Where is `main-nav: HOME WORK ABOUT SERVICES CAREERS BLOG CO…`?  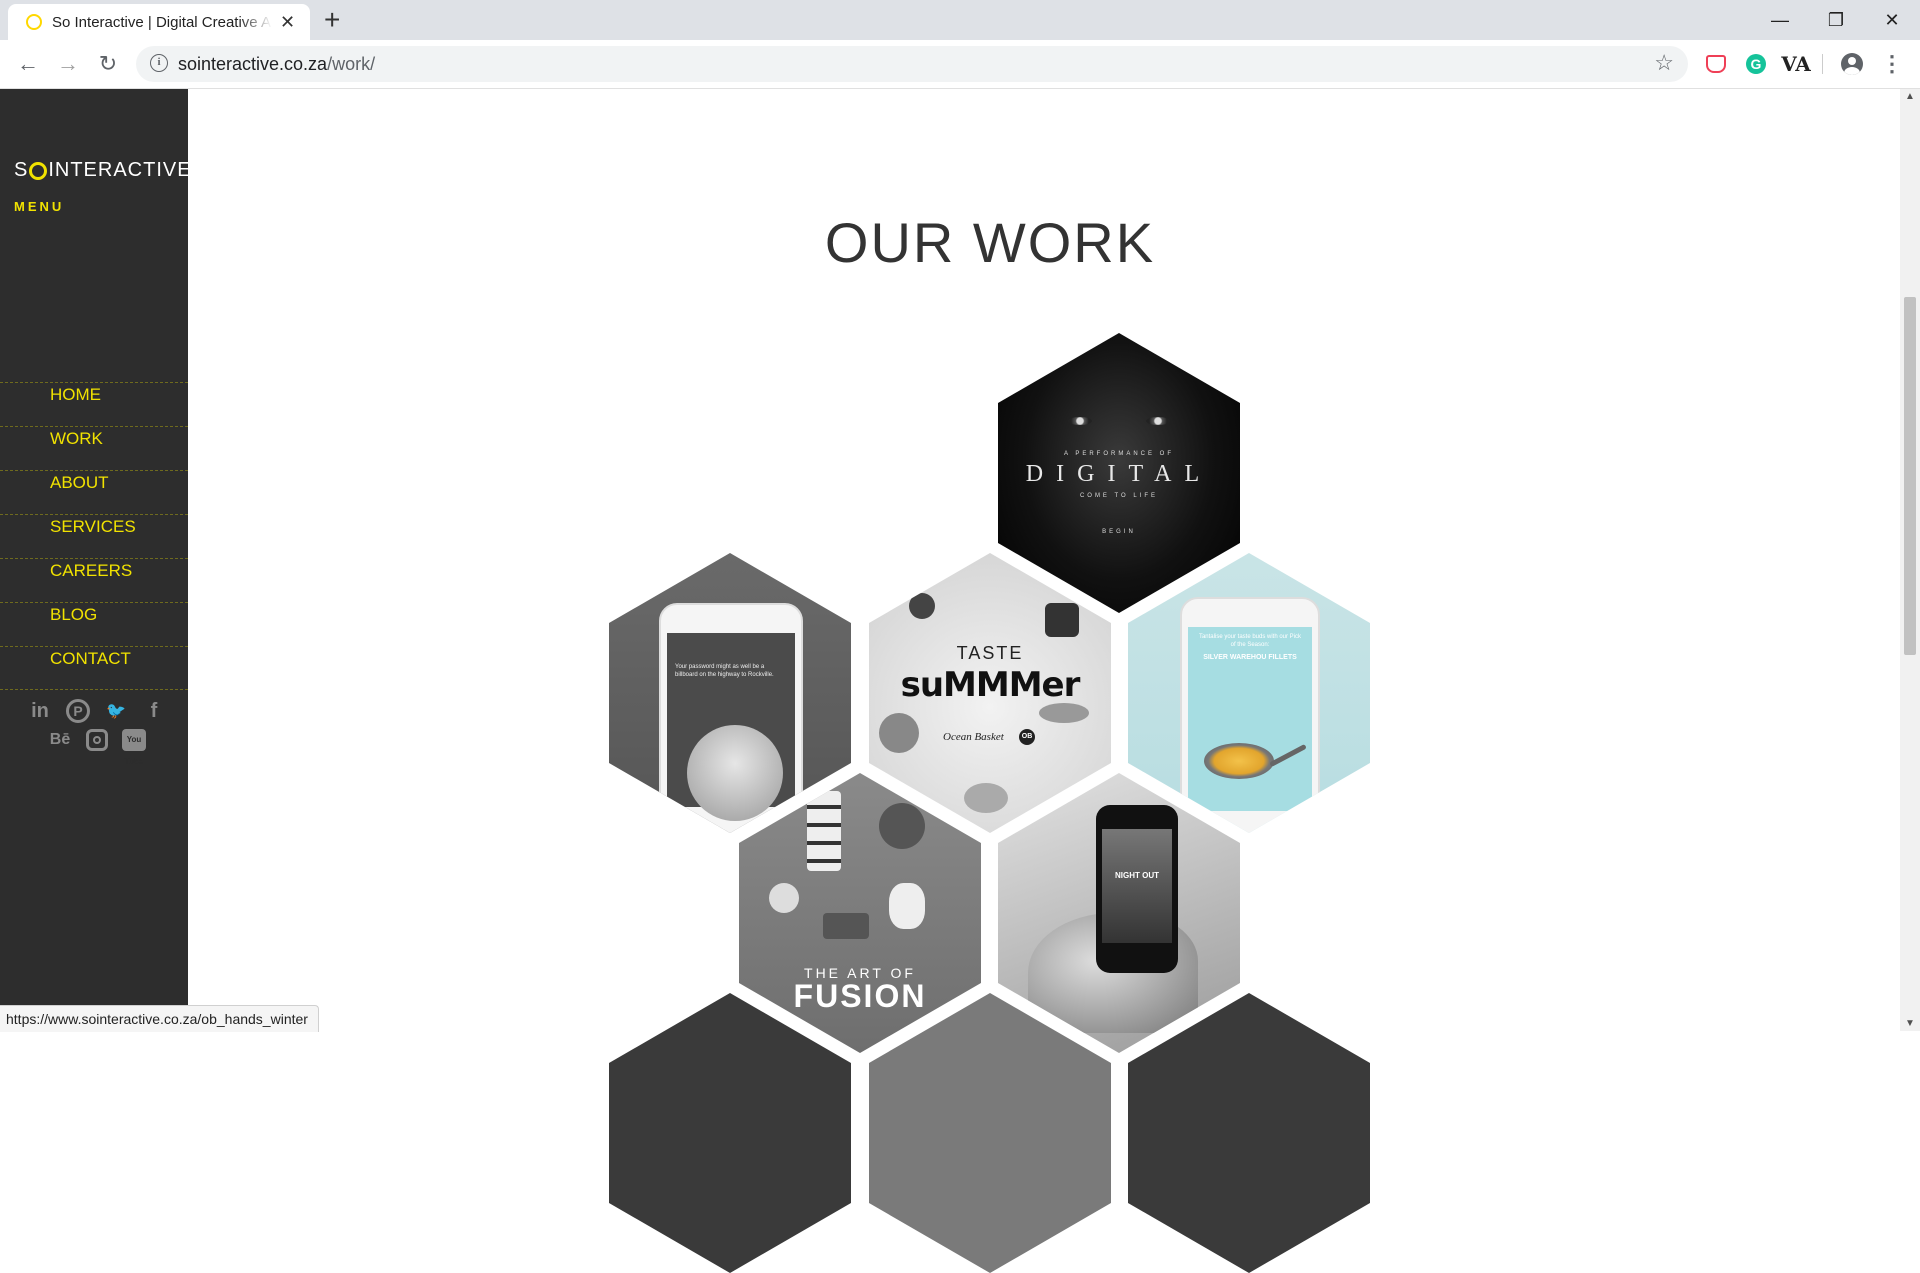 main-nav: HOME WORK ABOUT SERVICES CAREERS BLOG CO… is located at coordinates (94, 536).